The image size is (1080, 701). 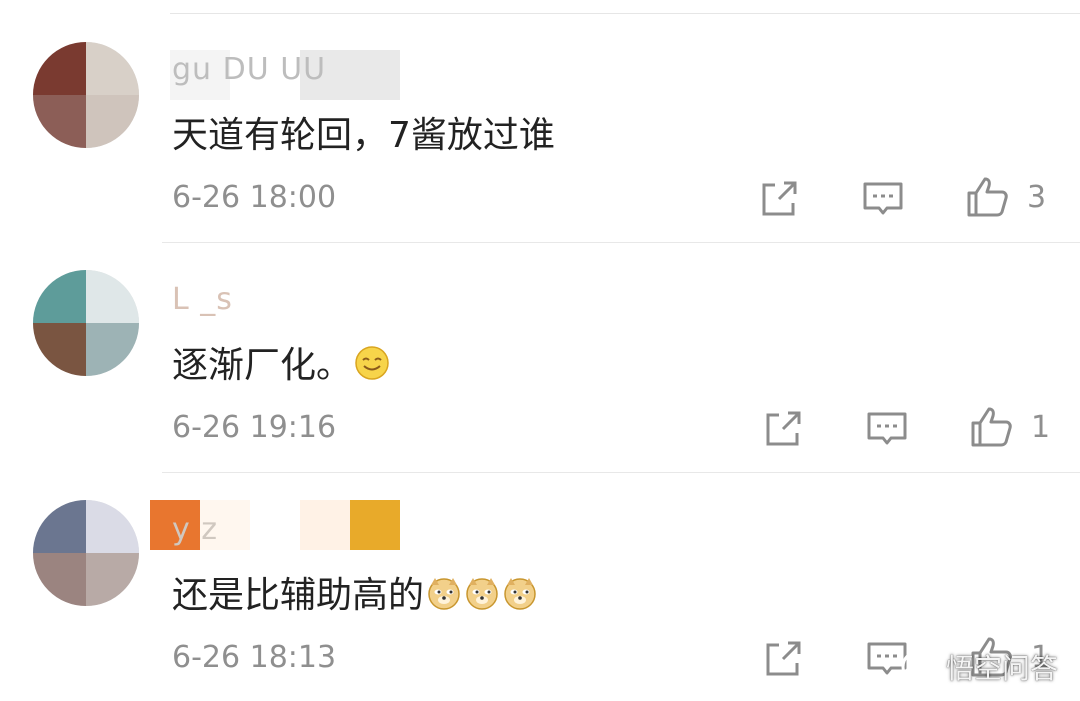 What do you see at coordinates (919, 667) in the screenshot?
I see `wukong-logo-icon` at bounding box center [919, 667].